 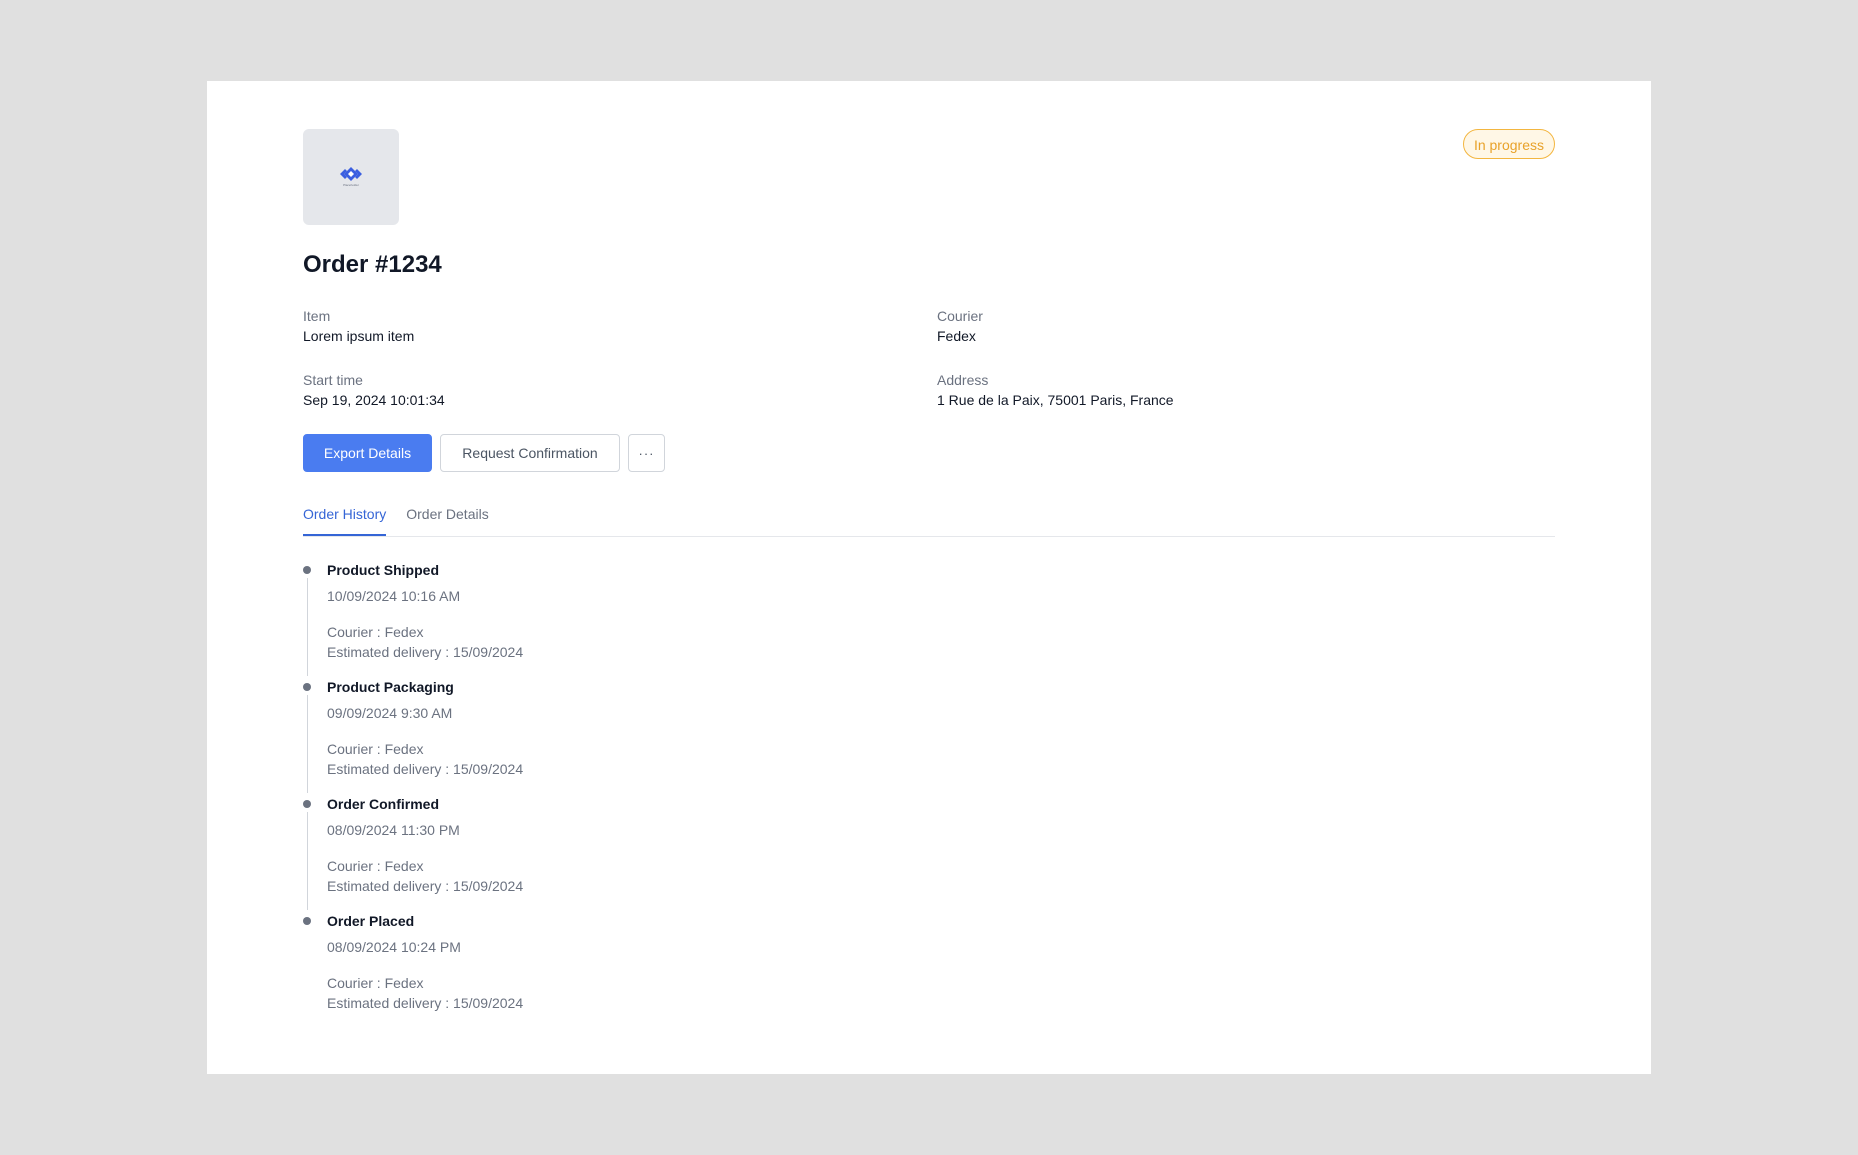 I want to click on logo-icon, so click(x=351, y=174).